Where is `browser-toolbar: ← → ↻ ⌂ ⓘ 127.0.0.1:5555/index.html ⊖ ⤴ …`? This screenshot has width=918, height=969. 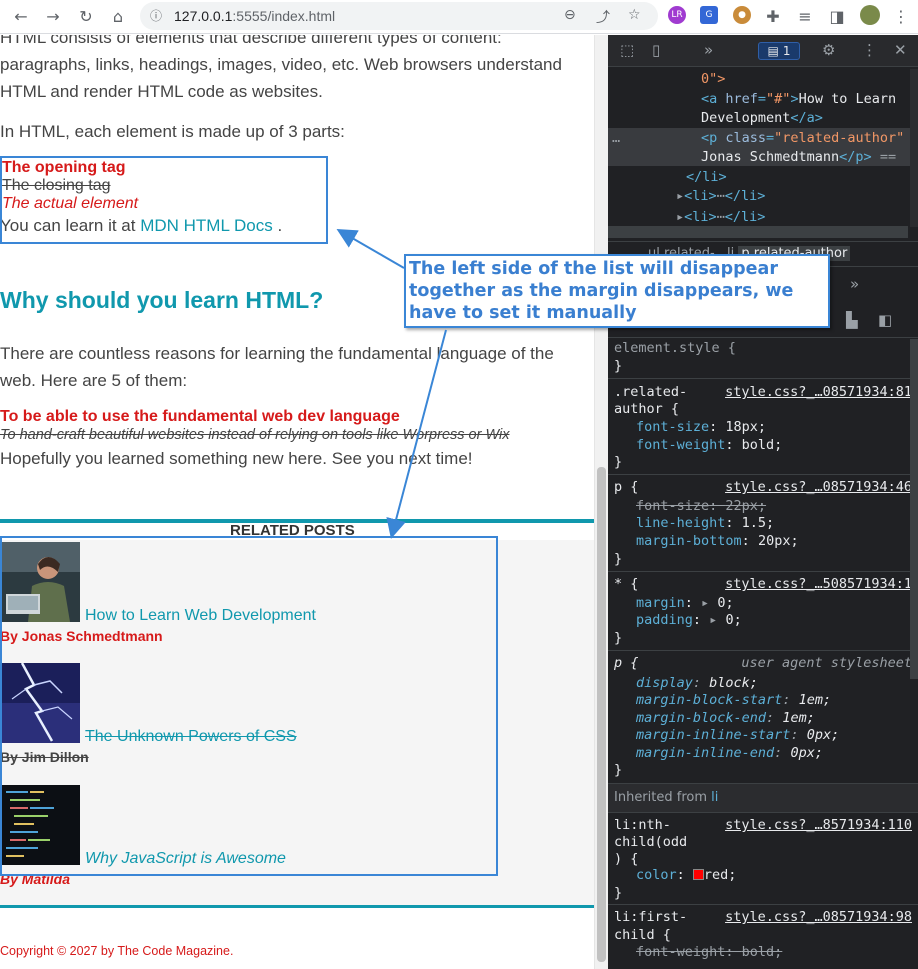 browser-toolbar: ← → ↻ ⌂ ⓘ 127.0.0.1:5555/index.html ⊖ ⤴ … is located at coordinates (459, 17).